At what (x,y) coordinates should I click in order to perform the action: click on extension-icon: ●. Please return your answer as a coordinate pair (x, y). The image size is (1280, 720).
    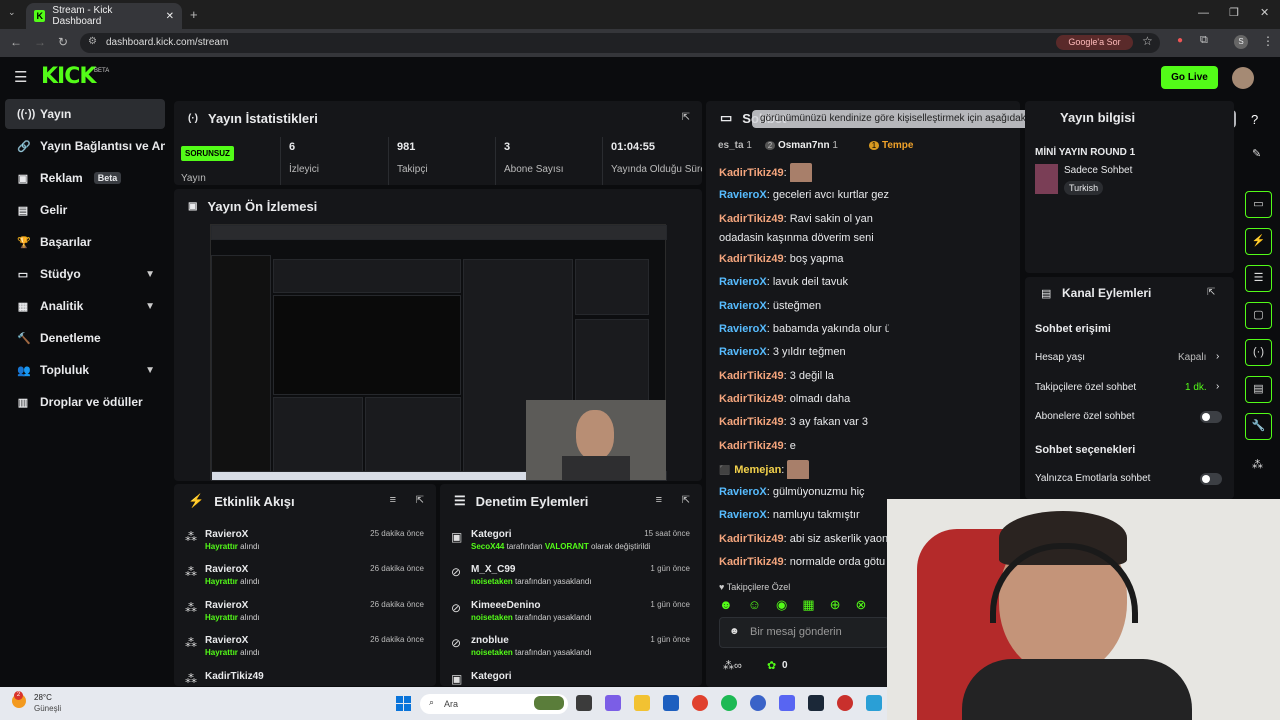
    Looking at the image, I should click on (1180, 40).